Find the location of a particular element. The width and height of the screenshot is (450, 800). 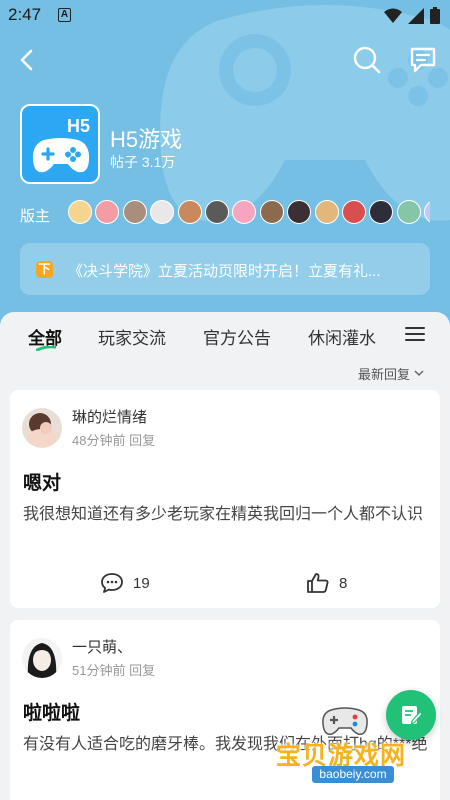

signal-icon is located at coordinates (416, 15).